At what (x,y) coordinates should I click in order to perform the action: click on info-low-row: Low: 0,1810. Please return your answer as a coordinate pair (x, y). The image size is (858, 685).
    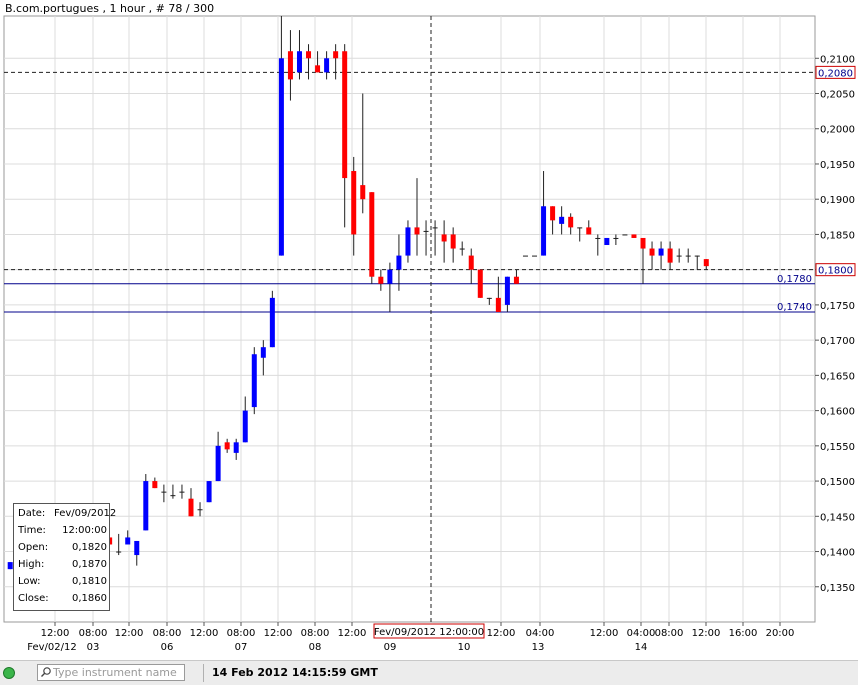
    Looking at the image, I should click on (62, 582).